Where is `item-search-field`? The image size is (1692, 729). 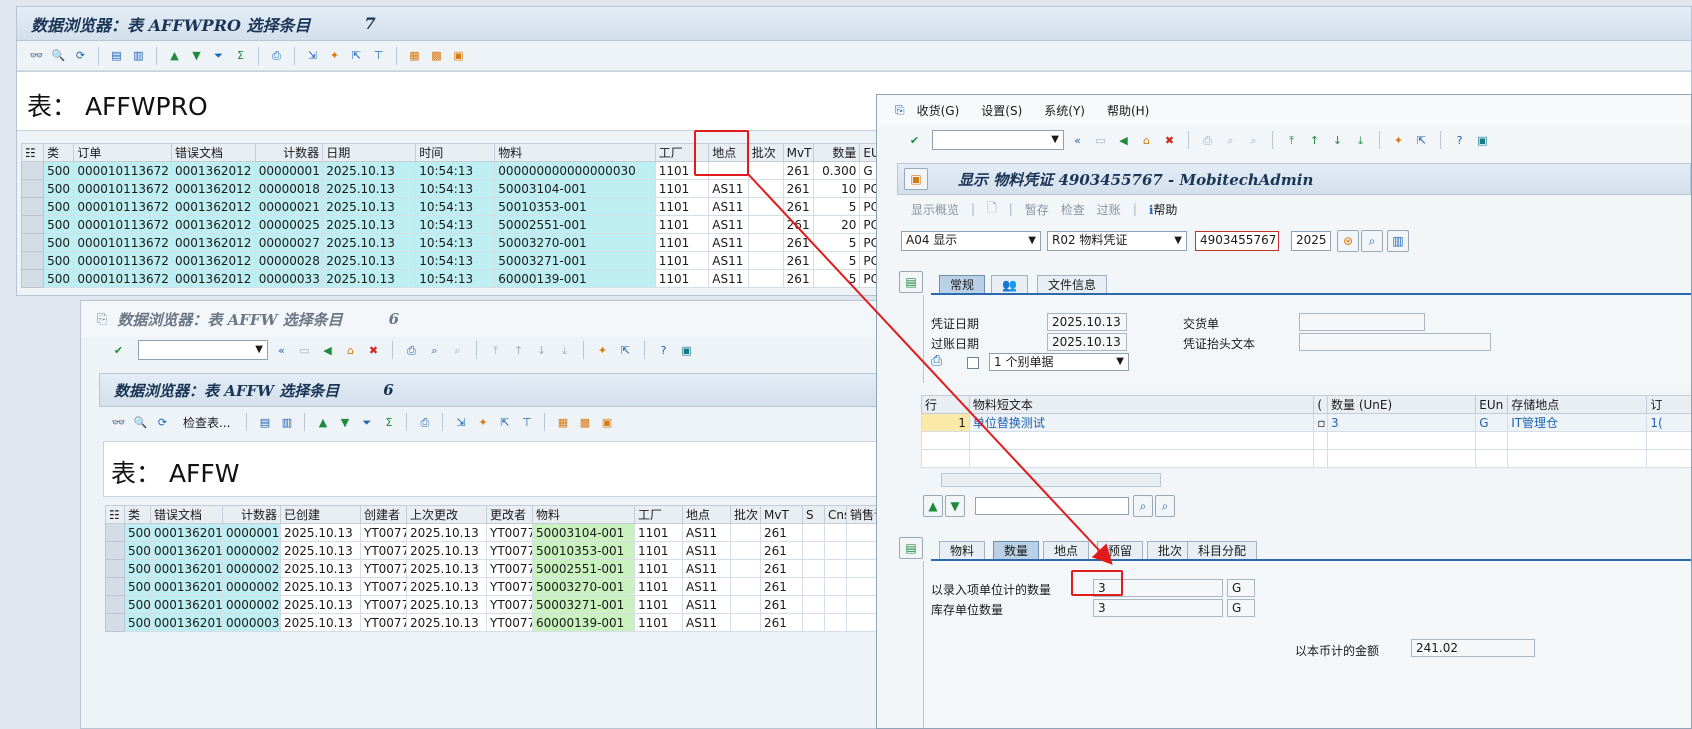 item-search-field is located at coordinates (1052, 506).